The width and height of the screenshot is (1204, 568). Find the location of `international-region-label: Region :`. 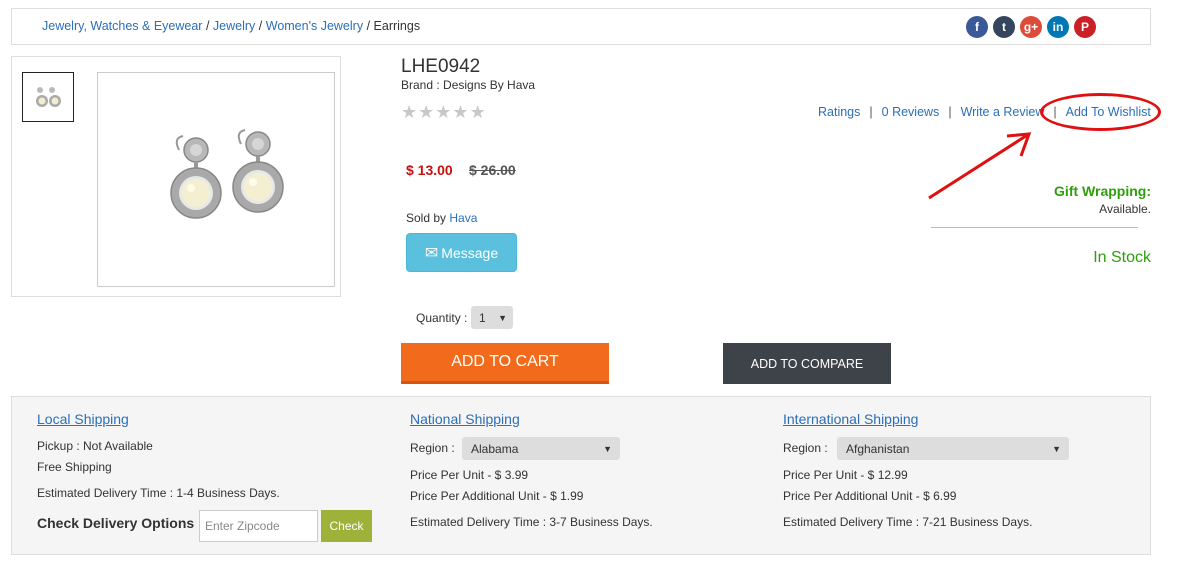

international-region-label: Region : is located at coordinates (805, 448).